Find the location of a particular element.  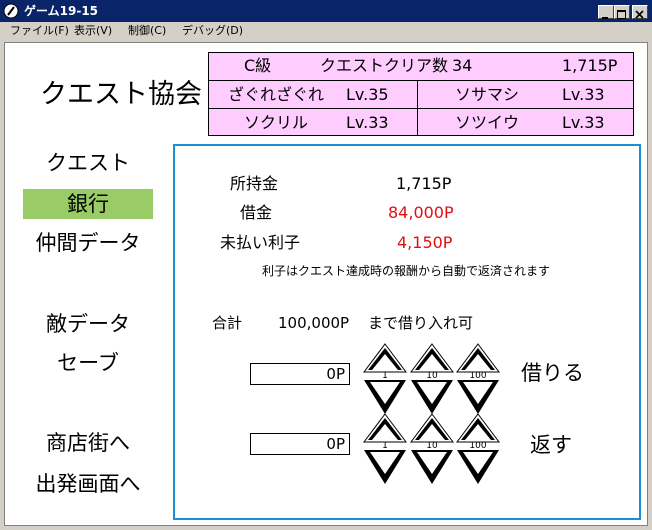

rank-text: C級 is located at coordinates (258, 65).